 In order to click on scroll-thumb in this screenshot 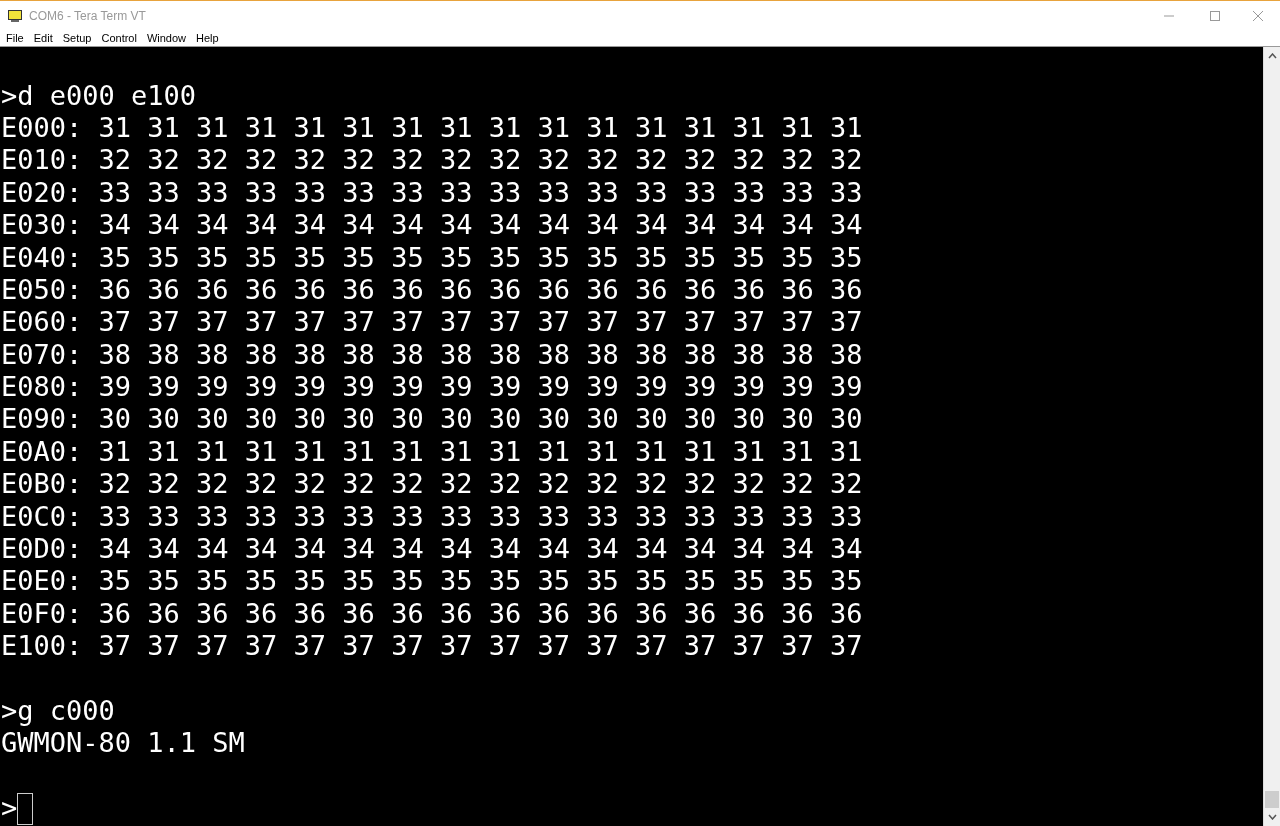, I will do `click(1272, 799)`.